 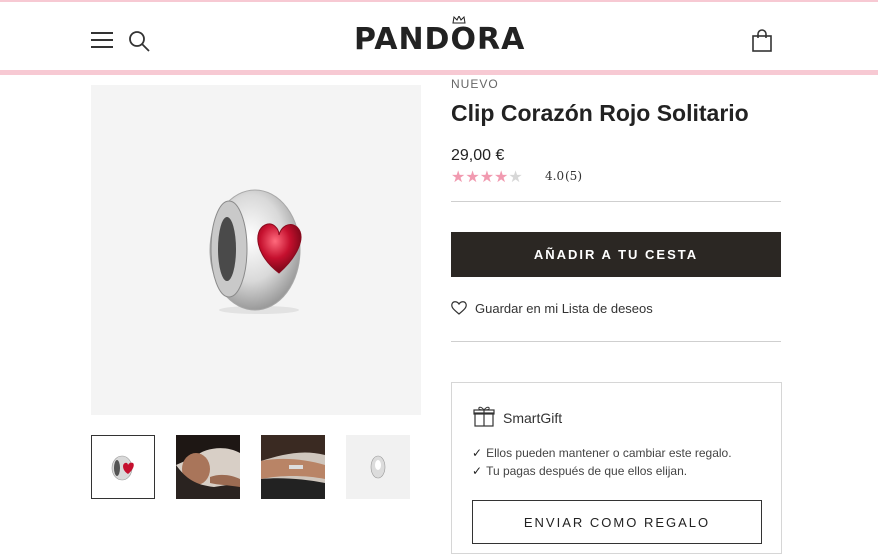 I want to click on rating-stars: ★★★★★, so click(x=487, y=177).